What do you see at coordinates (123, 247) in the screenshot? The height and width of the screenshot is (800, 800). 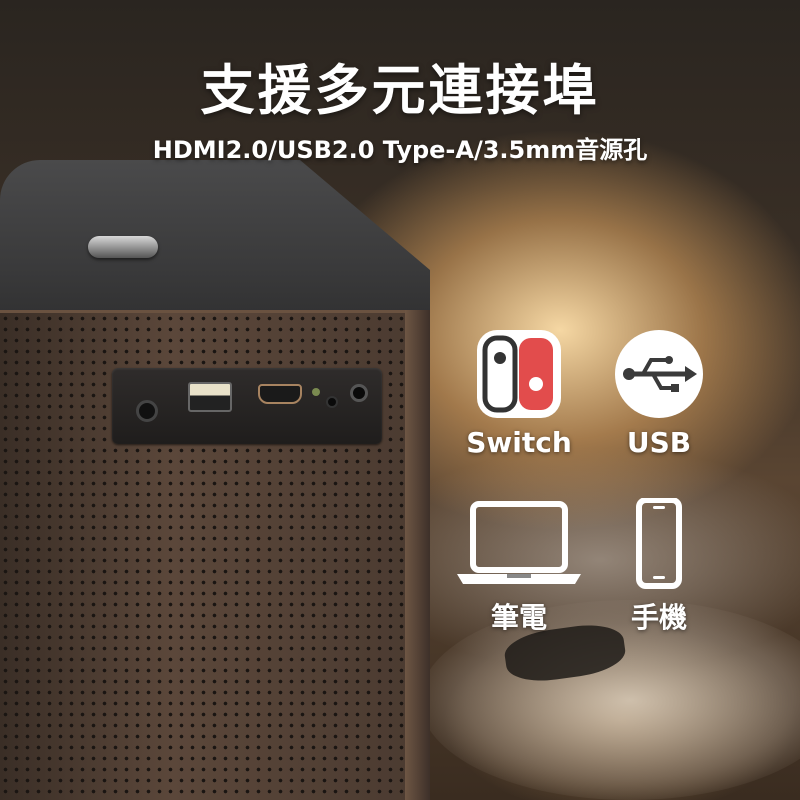 I see `projector-power-button` at bounding box center [123, 247].